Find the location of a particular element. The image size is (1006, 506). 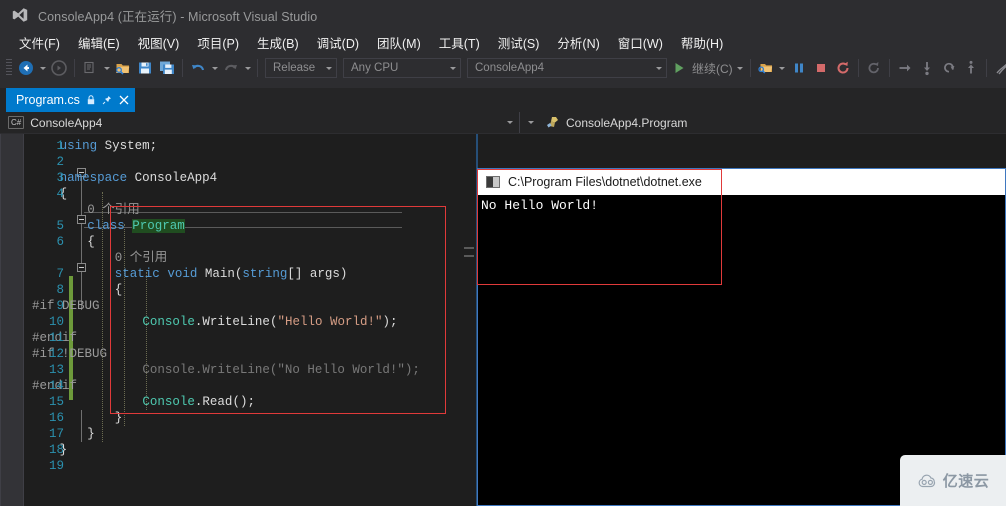

line-number: 5 is located at coordinates (60, 226).